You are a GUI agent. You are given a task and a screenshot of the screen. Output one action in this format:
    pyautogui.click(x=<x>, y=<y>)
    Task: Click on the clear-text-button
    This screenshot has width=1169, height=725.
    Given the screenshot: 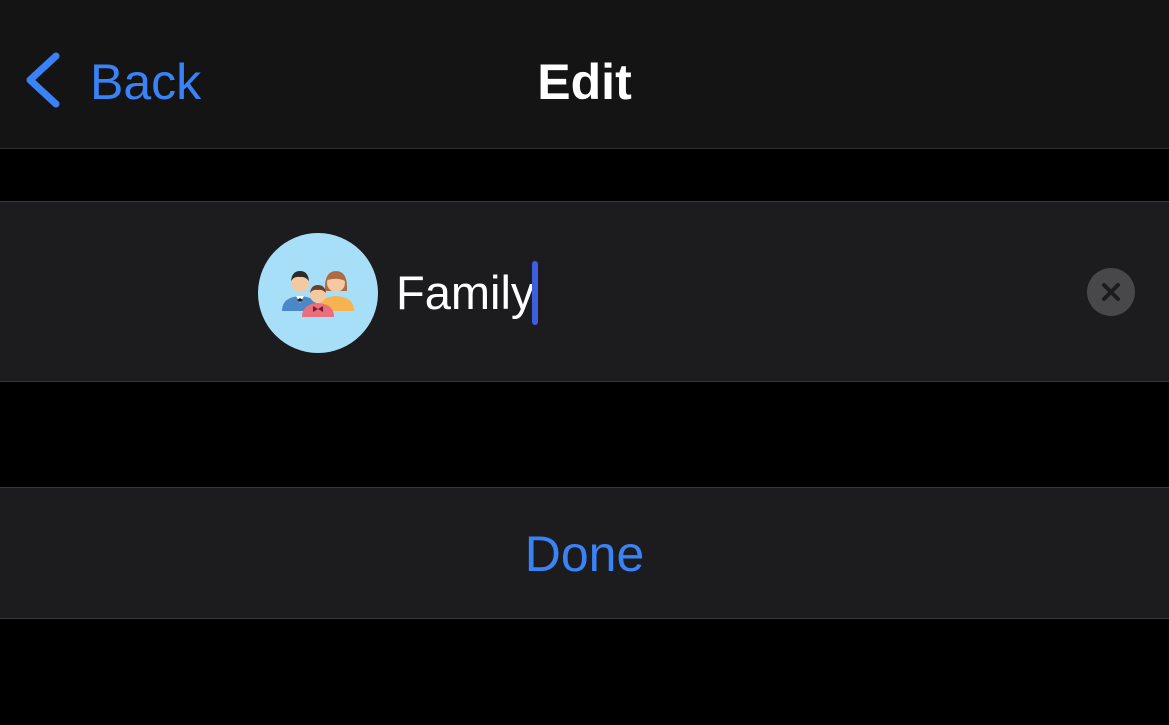 What is the action you would take?
    pyautogui.click(x=1111, y=292)
    